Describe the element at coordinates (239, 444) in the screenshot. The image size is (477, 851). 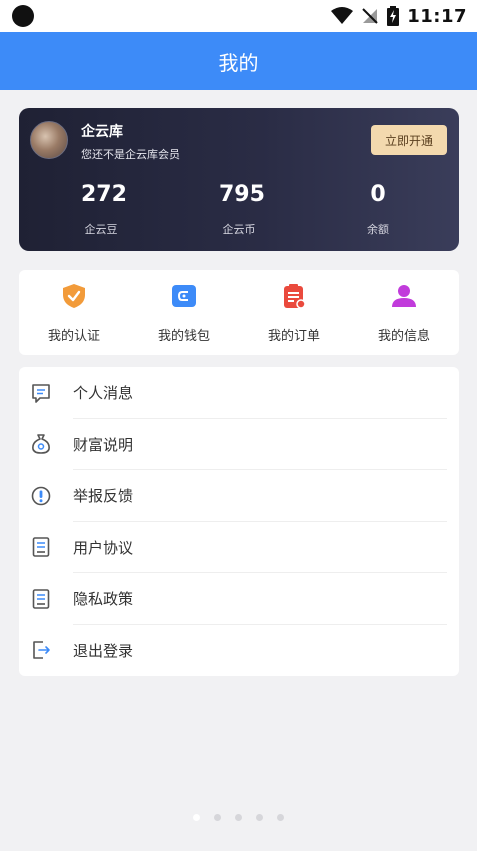
I see `menu-item-wealth: 财富说明` at that location.